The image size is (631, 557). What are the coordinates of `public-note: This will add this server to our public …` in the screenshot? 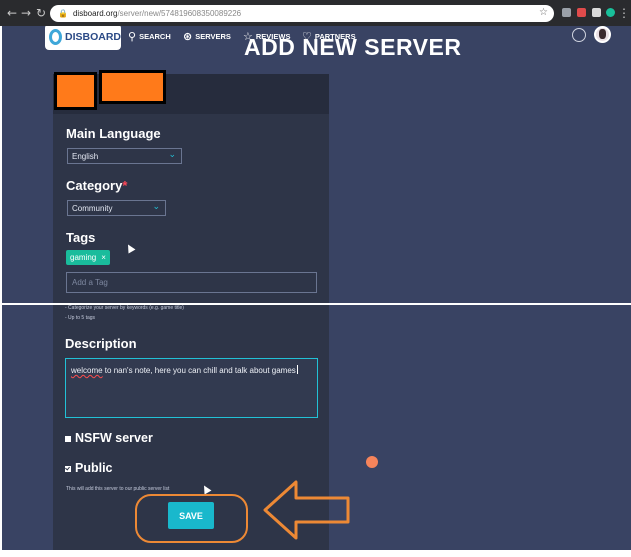 It's located at (118, 489).